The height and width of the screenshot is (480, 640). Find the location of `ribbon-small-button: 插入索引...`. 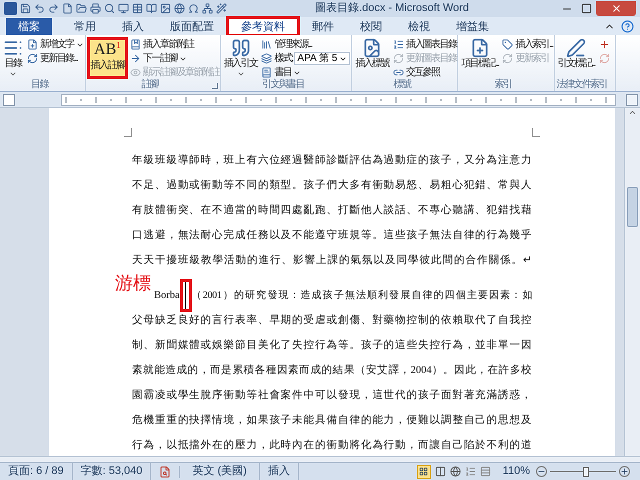

ribbon-small-button: 插入索引... is located at coordinates (527, 44).